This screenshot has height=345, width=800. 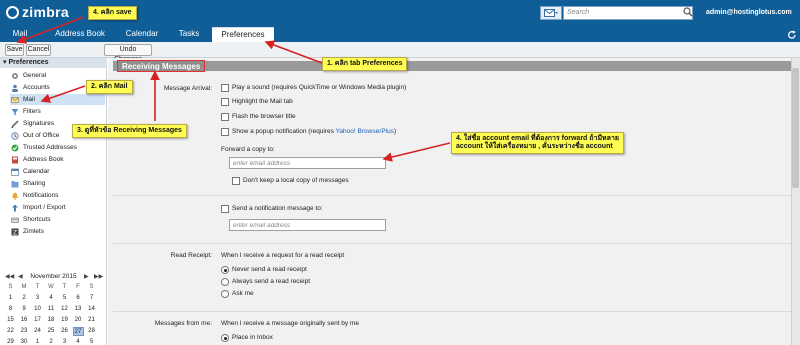 I want to click on play-sound-checkbox, so click(x=225, y=88).